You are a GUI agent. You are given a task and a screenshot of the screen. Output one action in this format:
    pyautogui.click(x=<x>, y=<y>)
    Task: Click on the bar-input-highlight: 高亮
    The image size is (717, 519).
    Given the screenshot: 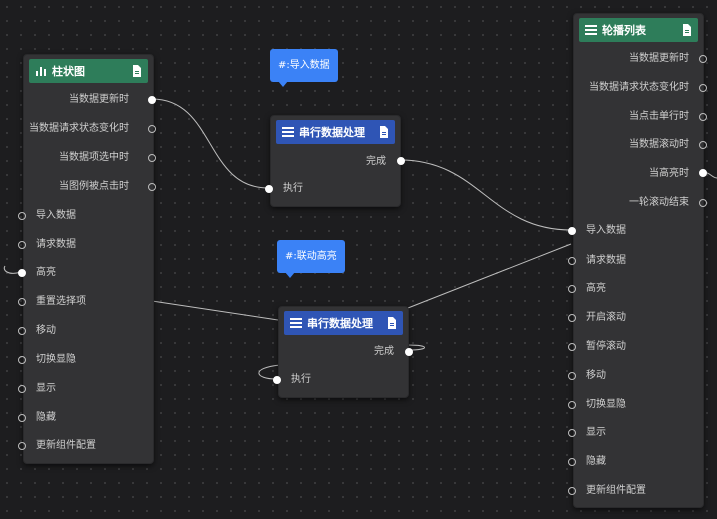 What is the action you would take?
    pyautogui.click(x=46, y=272)
    